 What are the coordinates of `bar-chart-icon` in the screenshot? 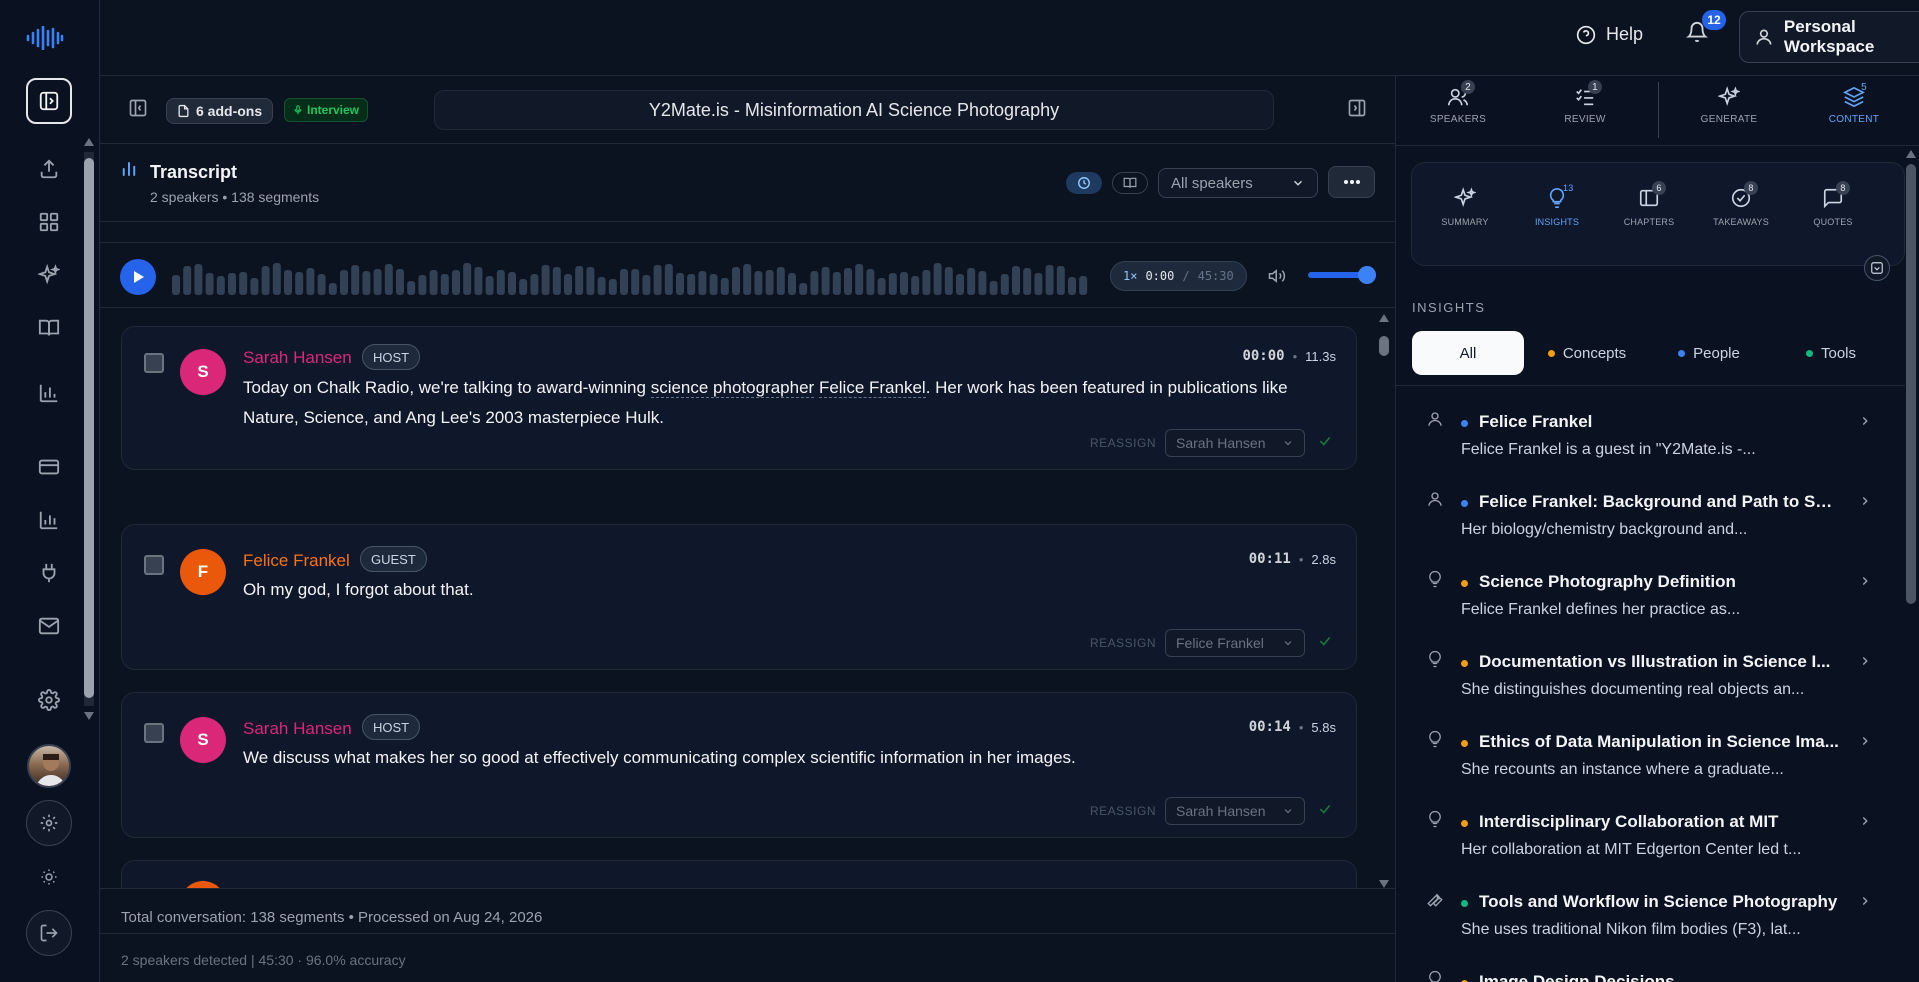 It's located at (49, 393).